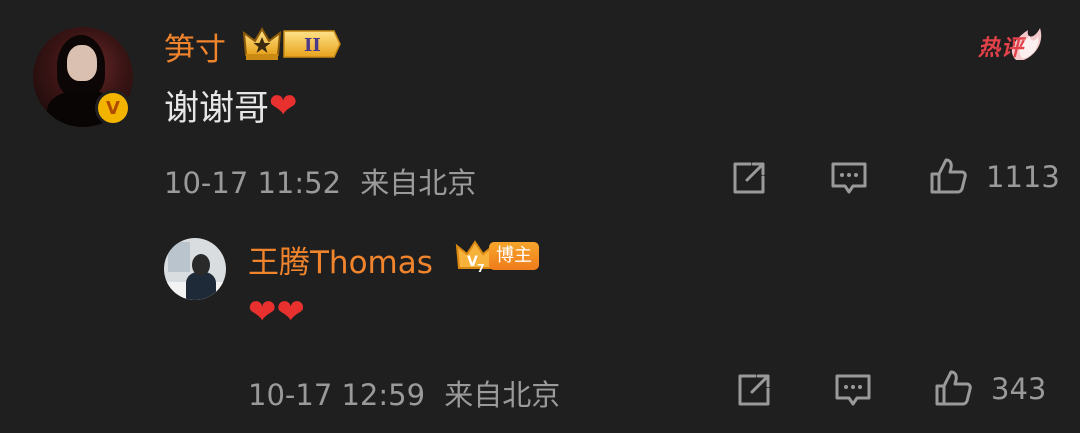 Image resolution: width=1080 pixels, height=433 pixels. What do you see at coordinates (231, 107) in the screenshot?
I see `comment-text: 谢谢哥 ❤` at bounding box center [231, 107].